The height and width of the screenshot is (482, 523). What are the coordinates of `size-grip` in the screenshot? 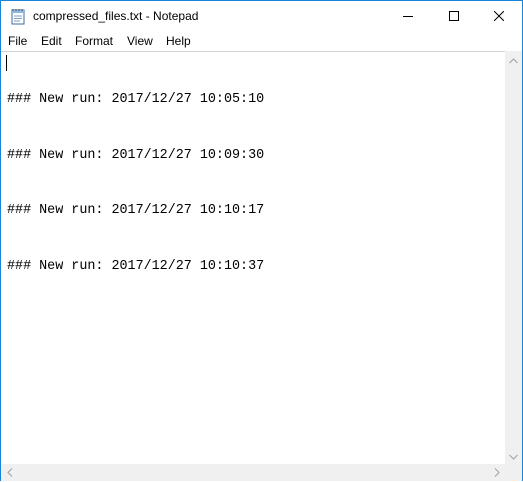 It's located at (513, 472).